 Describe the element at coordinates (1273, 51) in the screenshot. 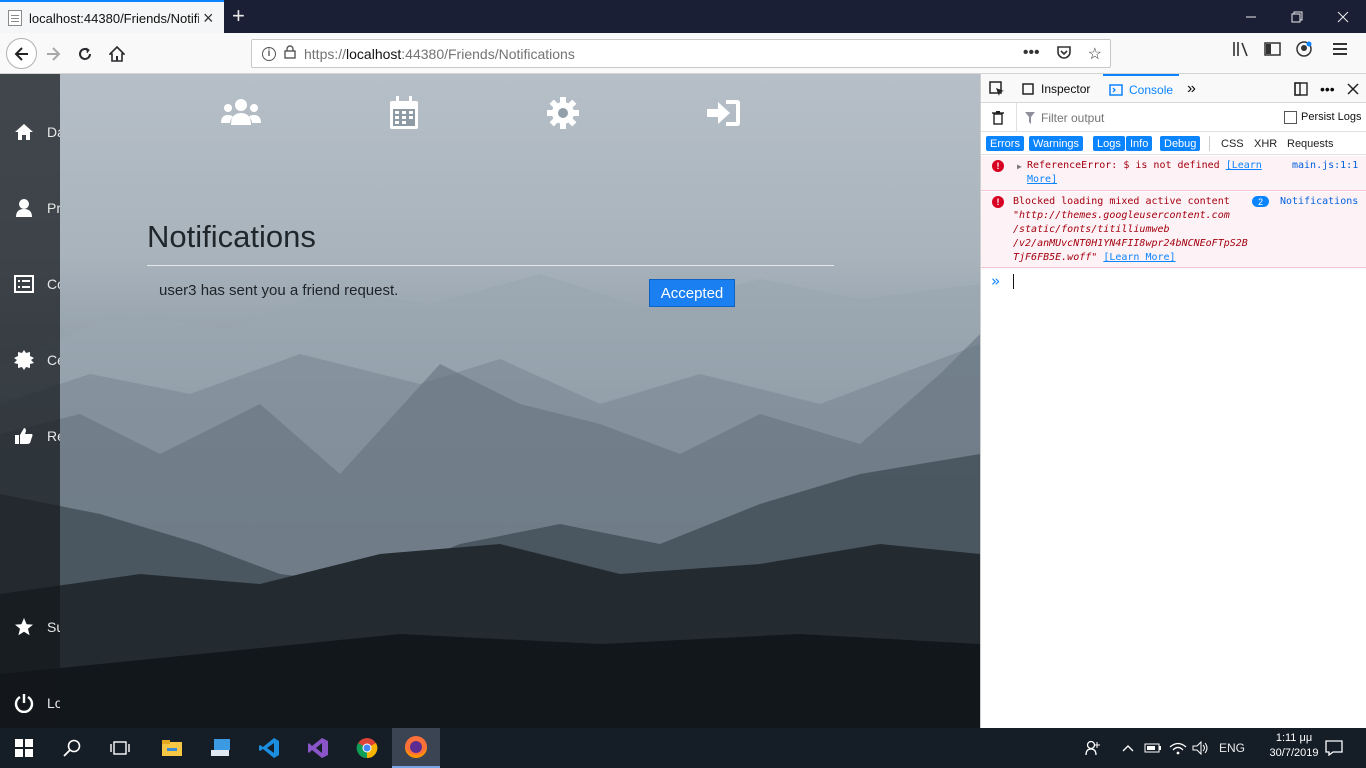

I see `sidebar-toggle-icon` at that location.